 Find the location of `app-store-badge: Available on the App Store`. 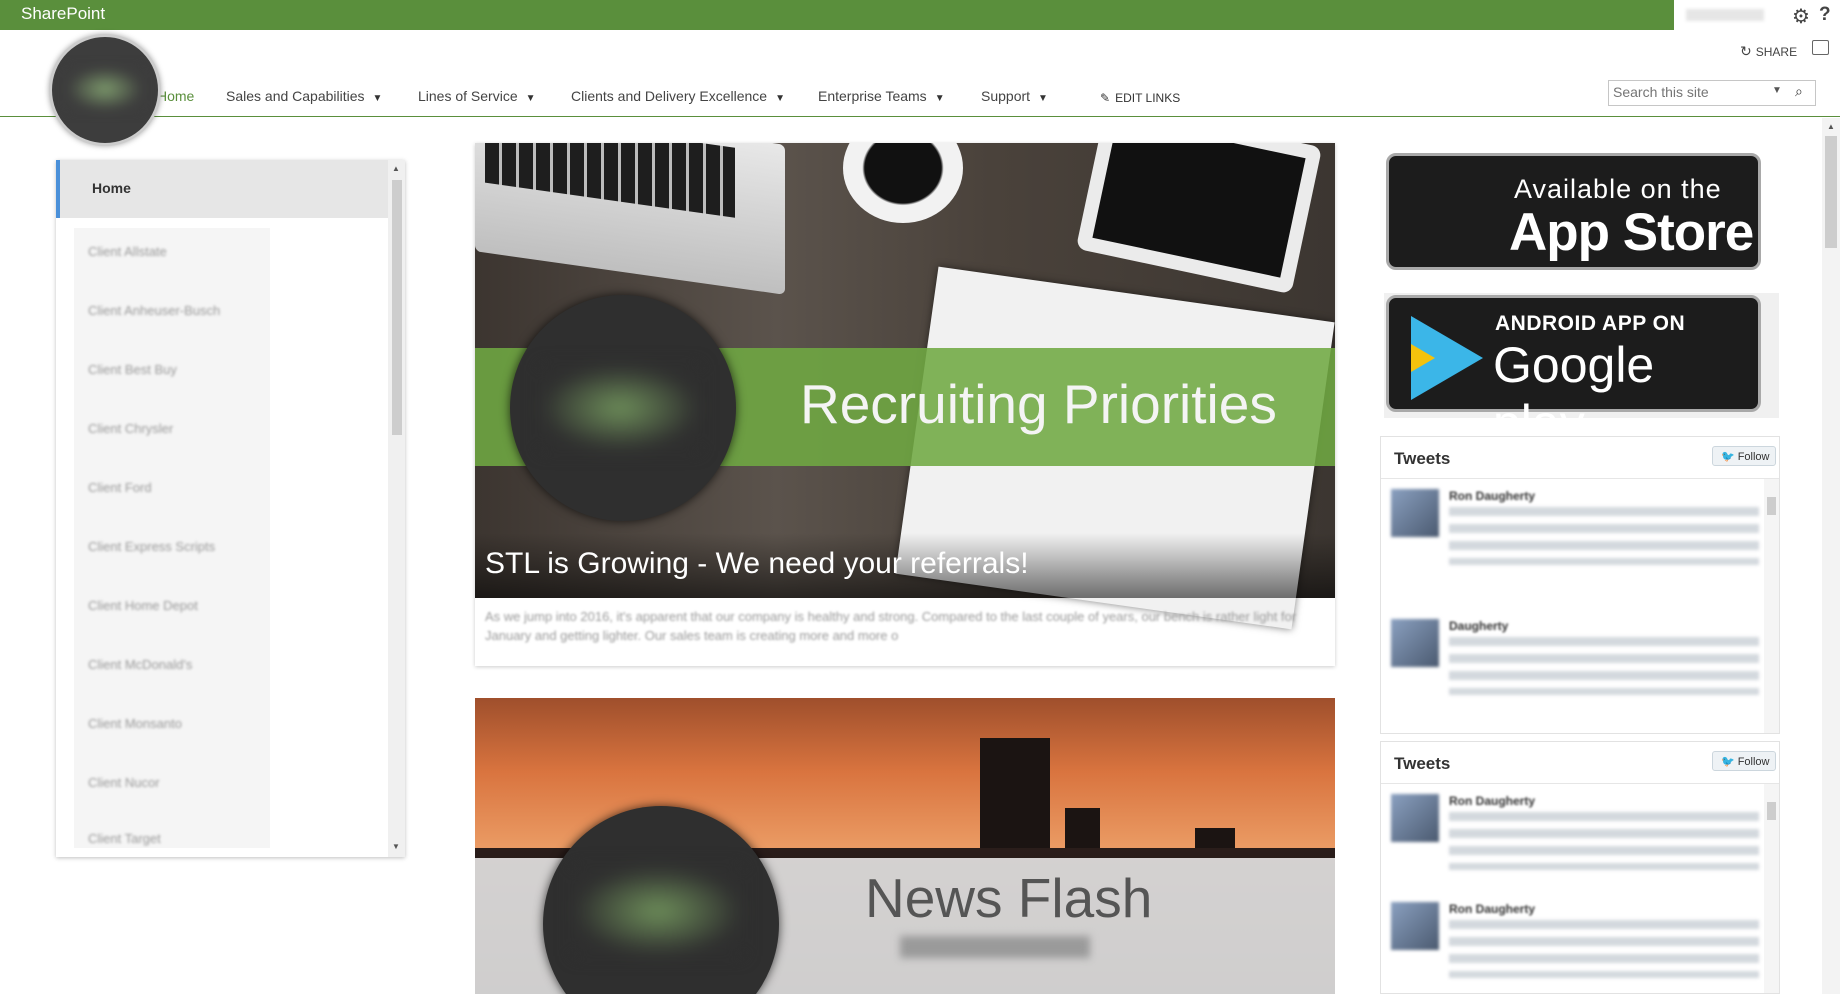

app-store-badge: Available on the App Store is located at coordinates (1573, 211).